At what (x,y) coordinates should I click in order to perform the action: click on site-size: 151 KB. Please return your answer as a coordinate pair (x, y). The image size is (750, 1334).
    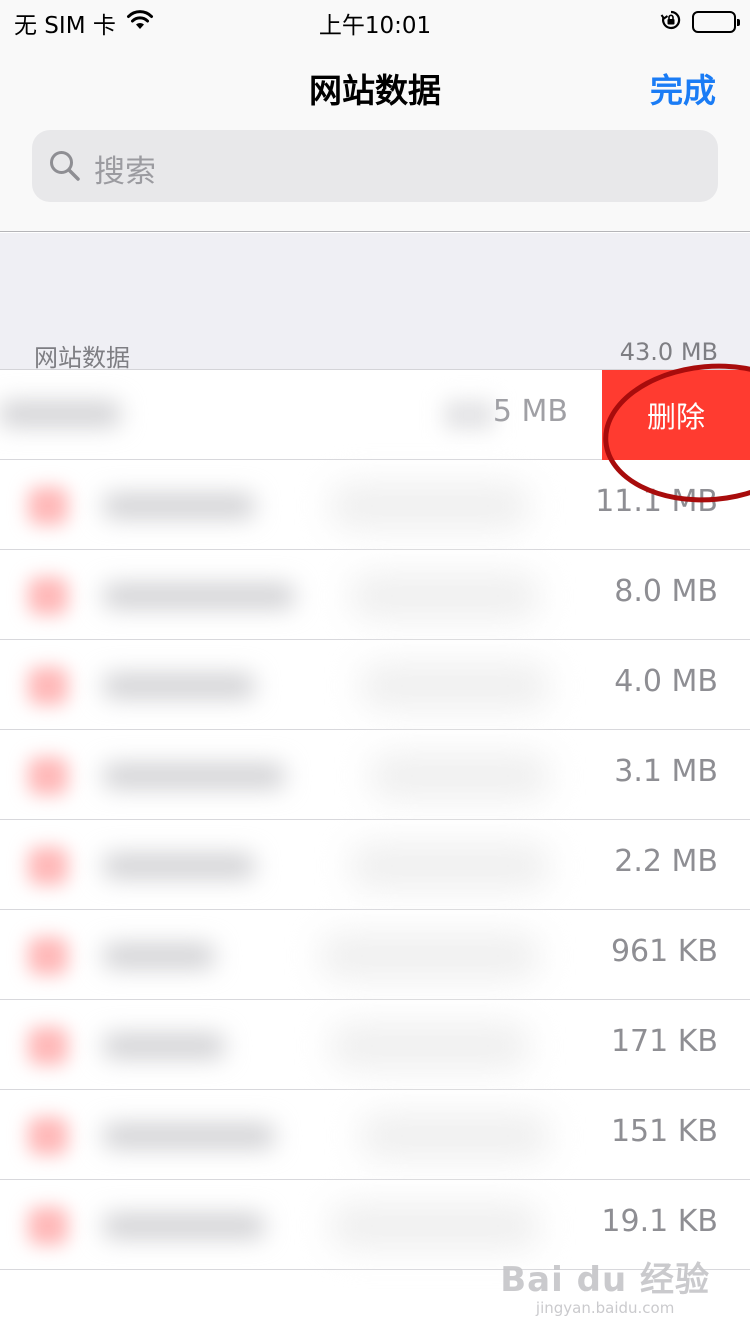
    Looking at the image, I should click on (664, 1131).